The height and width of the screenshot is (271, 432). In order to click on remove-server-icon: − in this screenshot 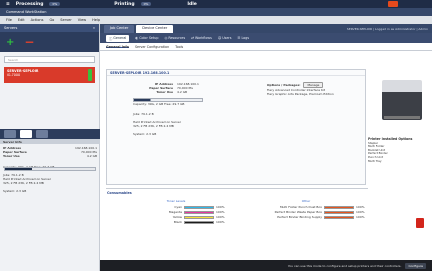, I will do `click(29, 42)`.